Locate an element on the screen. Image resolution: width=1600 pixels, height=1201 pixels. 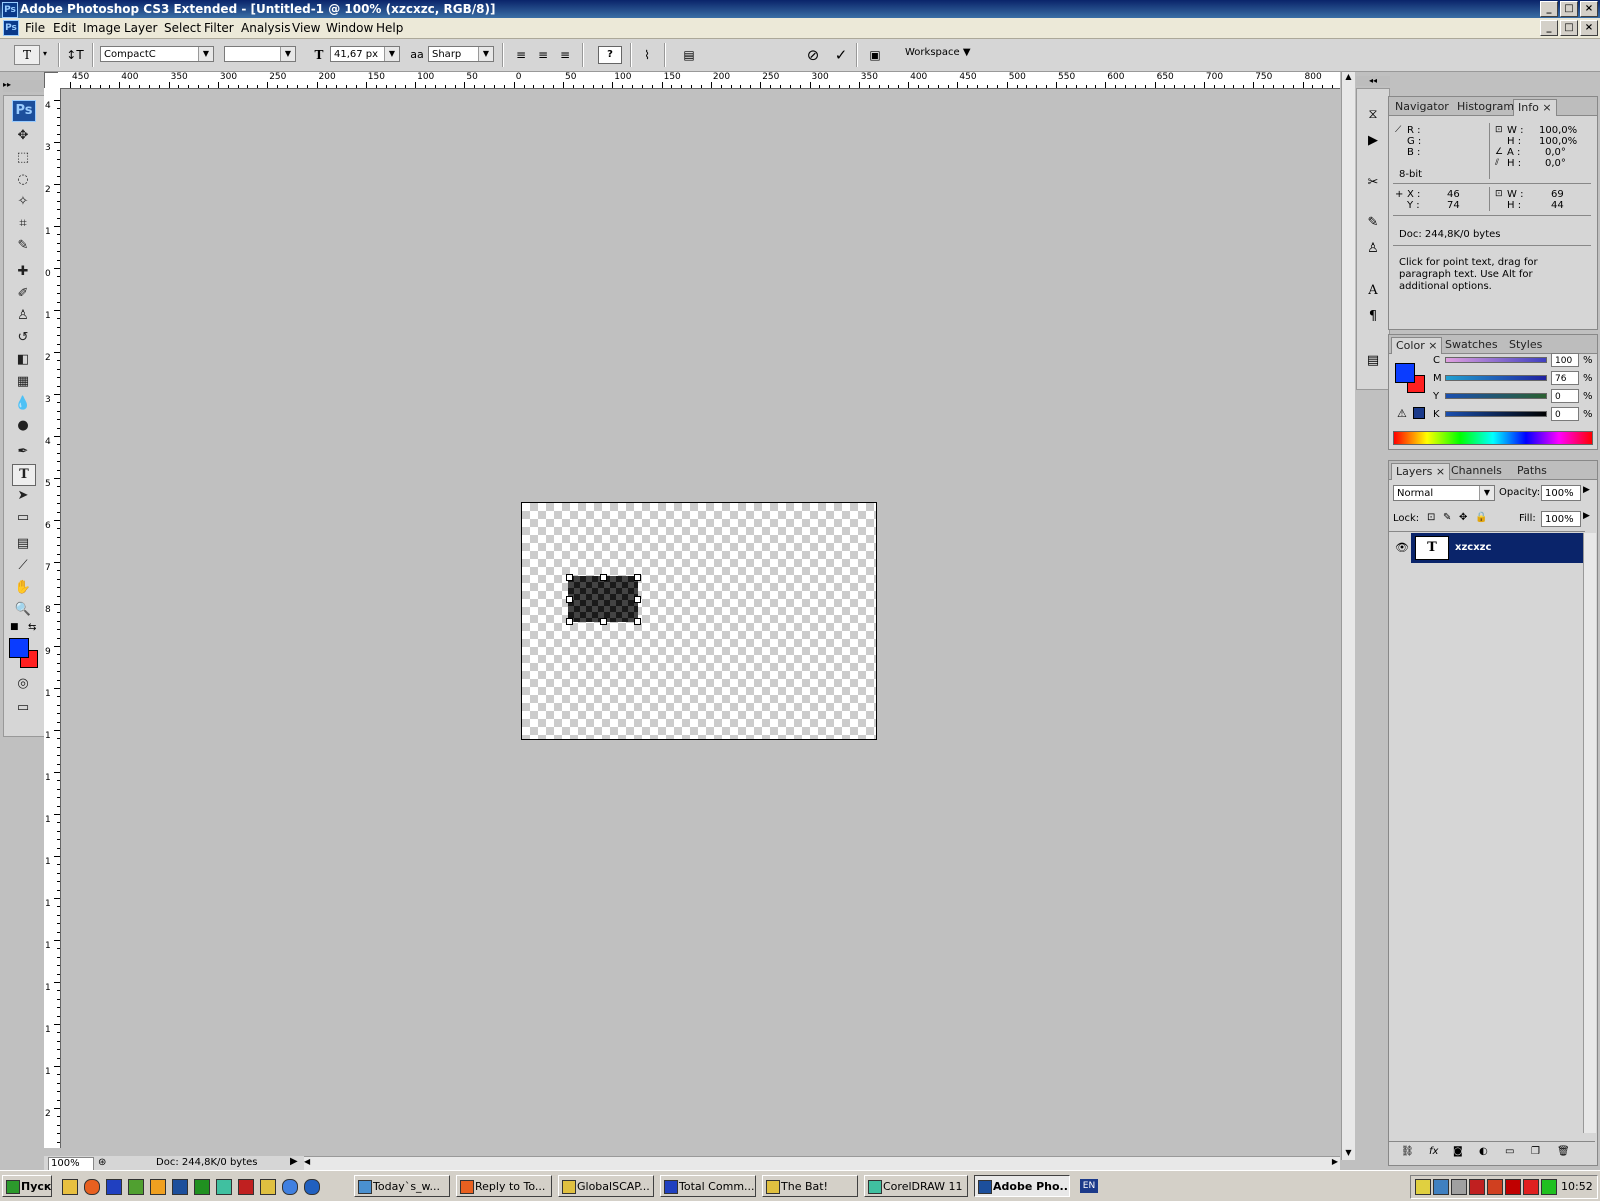
doc-restore-button: □ is located at coordinates (1569, 28).